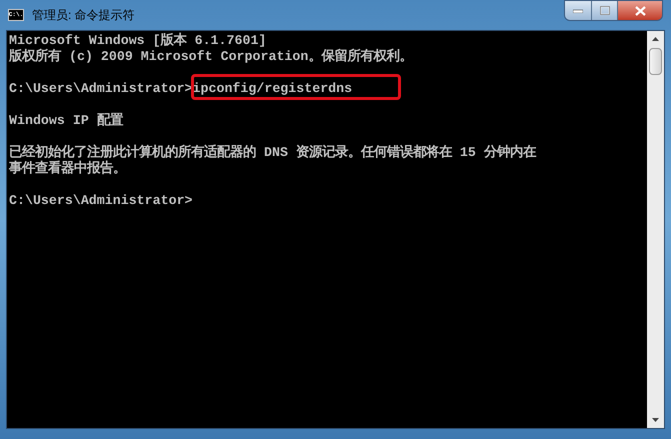 This screenshot has height=439, width=671. I want to click on console-line: Microsoft Windows [版本 6.1.7601], so click(138, 40).